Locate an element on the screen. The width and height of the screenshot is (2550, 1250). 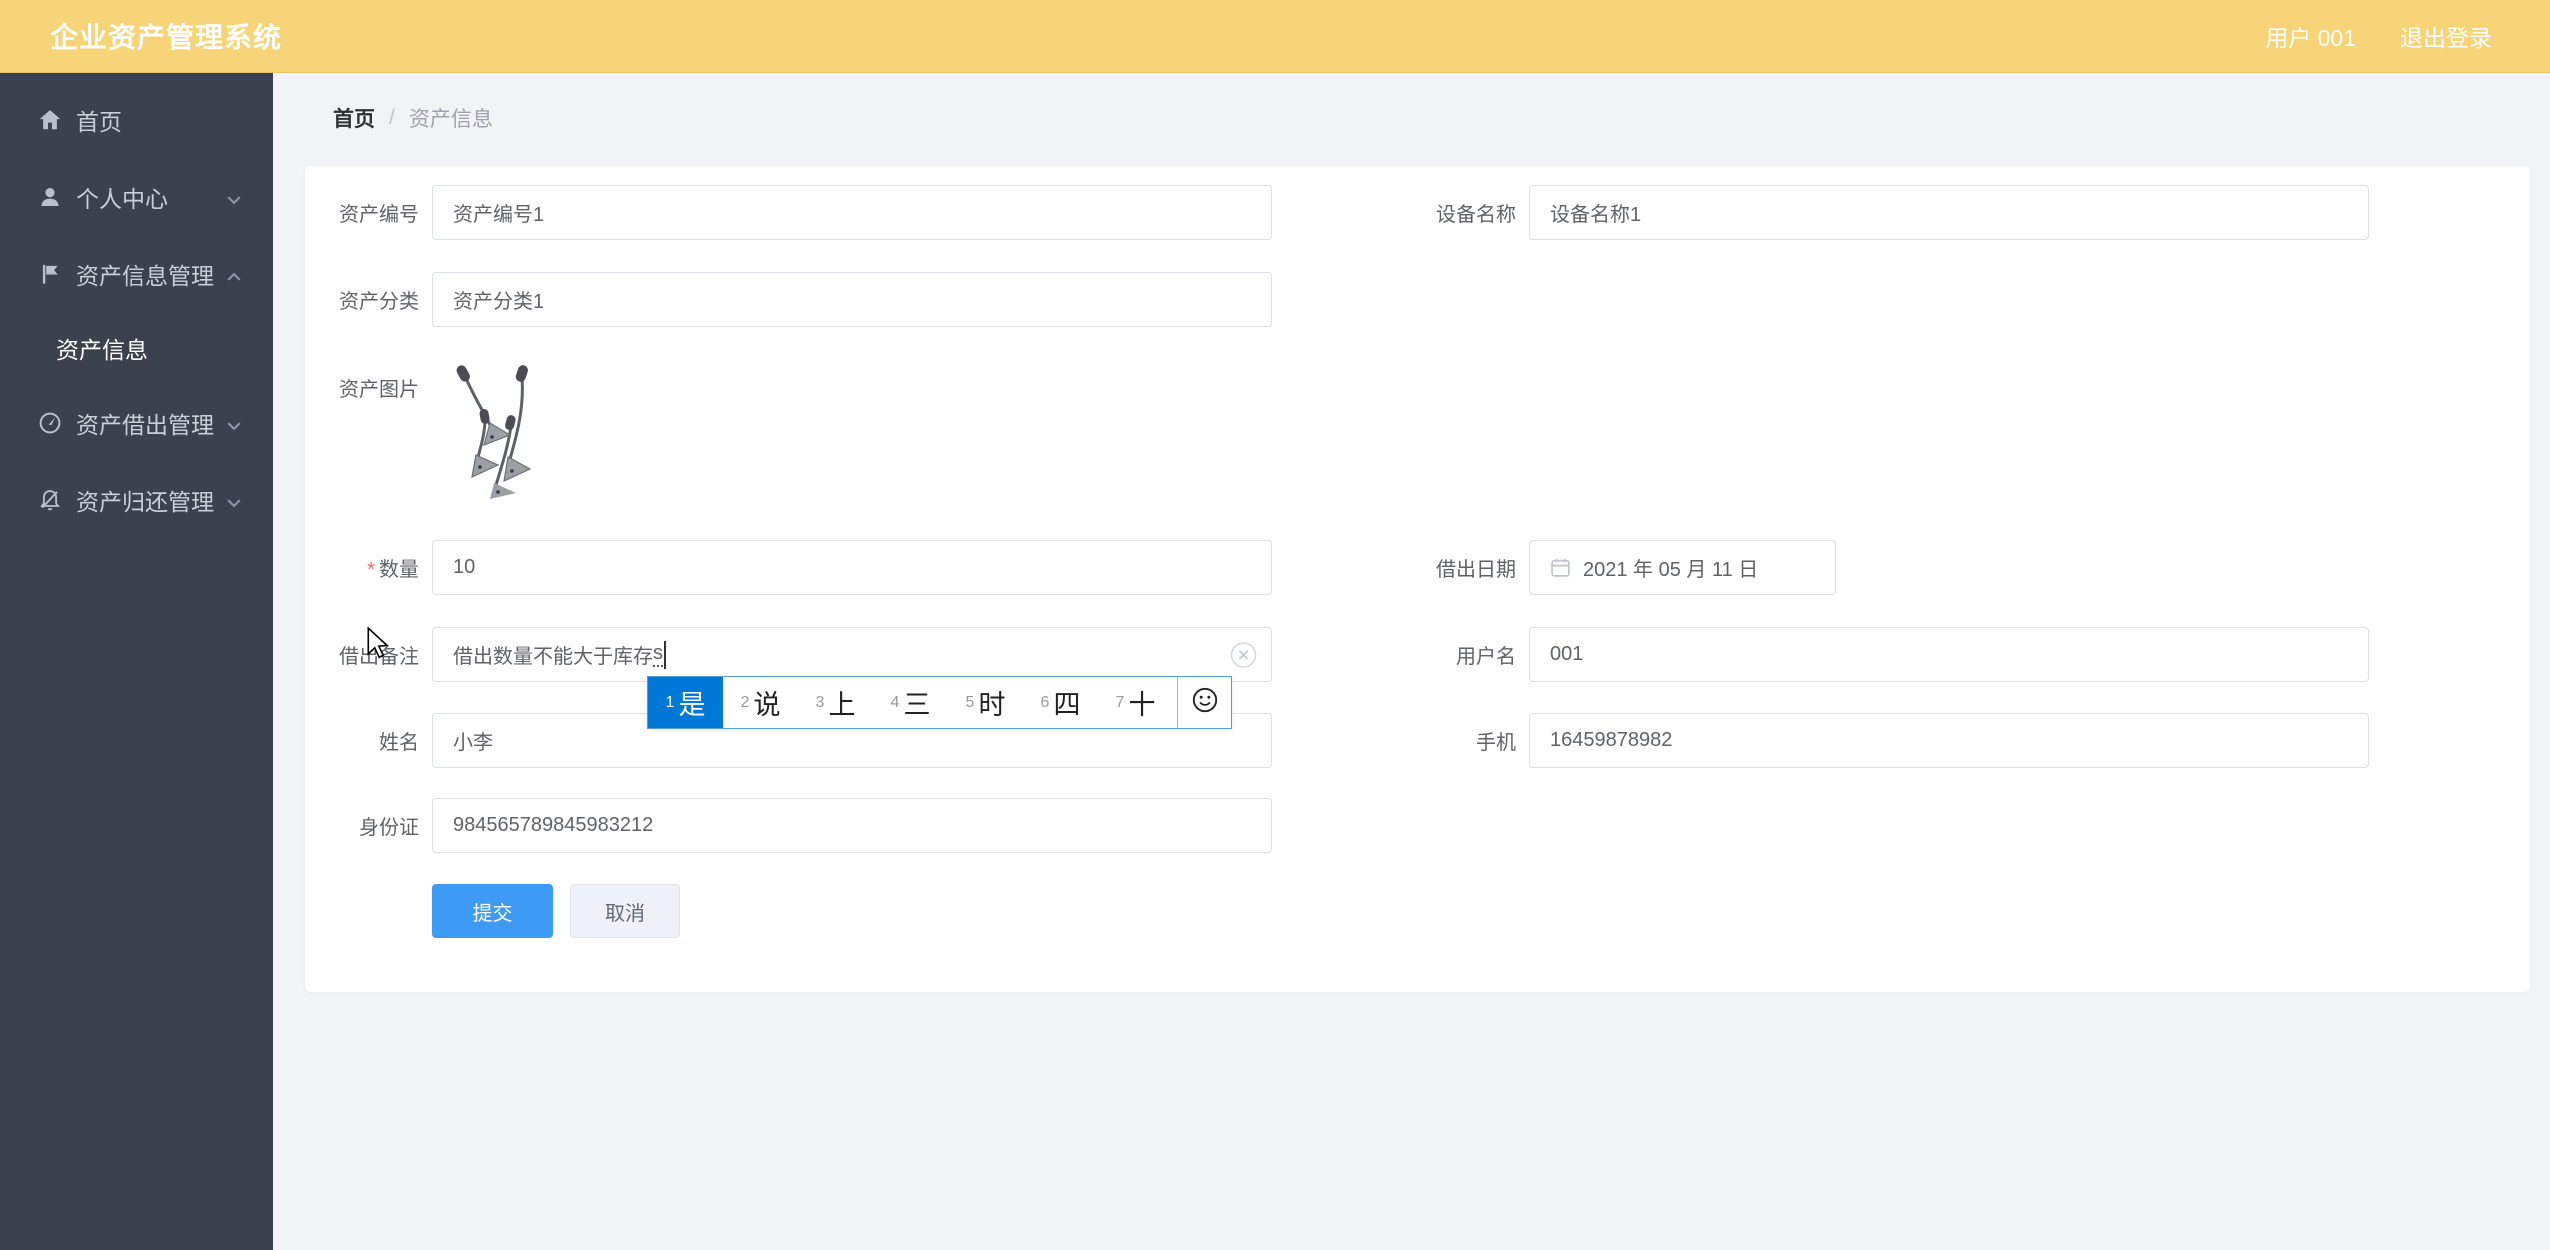
chevron-up-icon is located at coordinates (234, 273).